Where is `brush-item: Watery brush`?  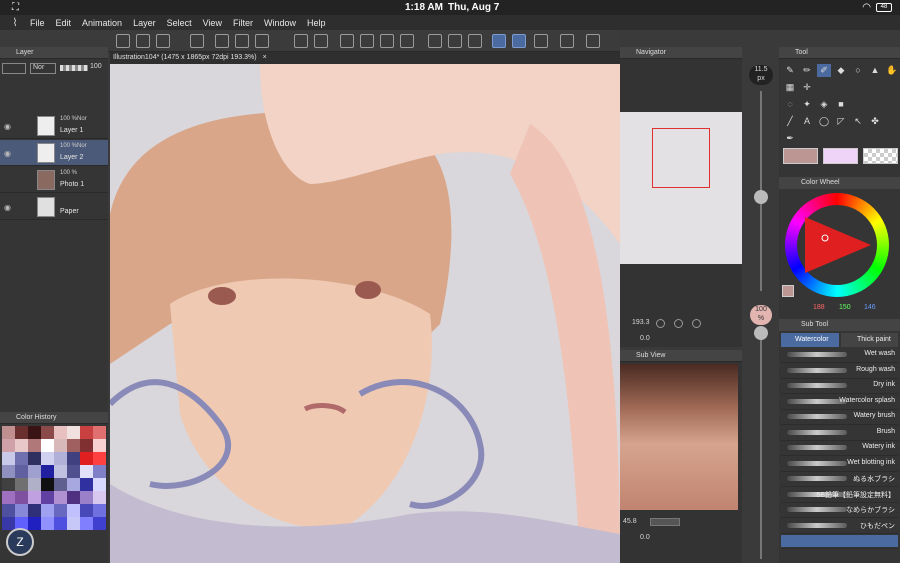
brush-item: Watery brush is located at coordinates (839, 417).